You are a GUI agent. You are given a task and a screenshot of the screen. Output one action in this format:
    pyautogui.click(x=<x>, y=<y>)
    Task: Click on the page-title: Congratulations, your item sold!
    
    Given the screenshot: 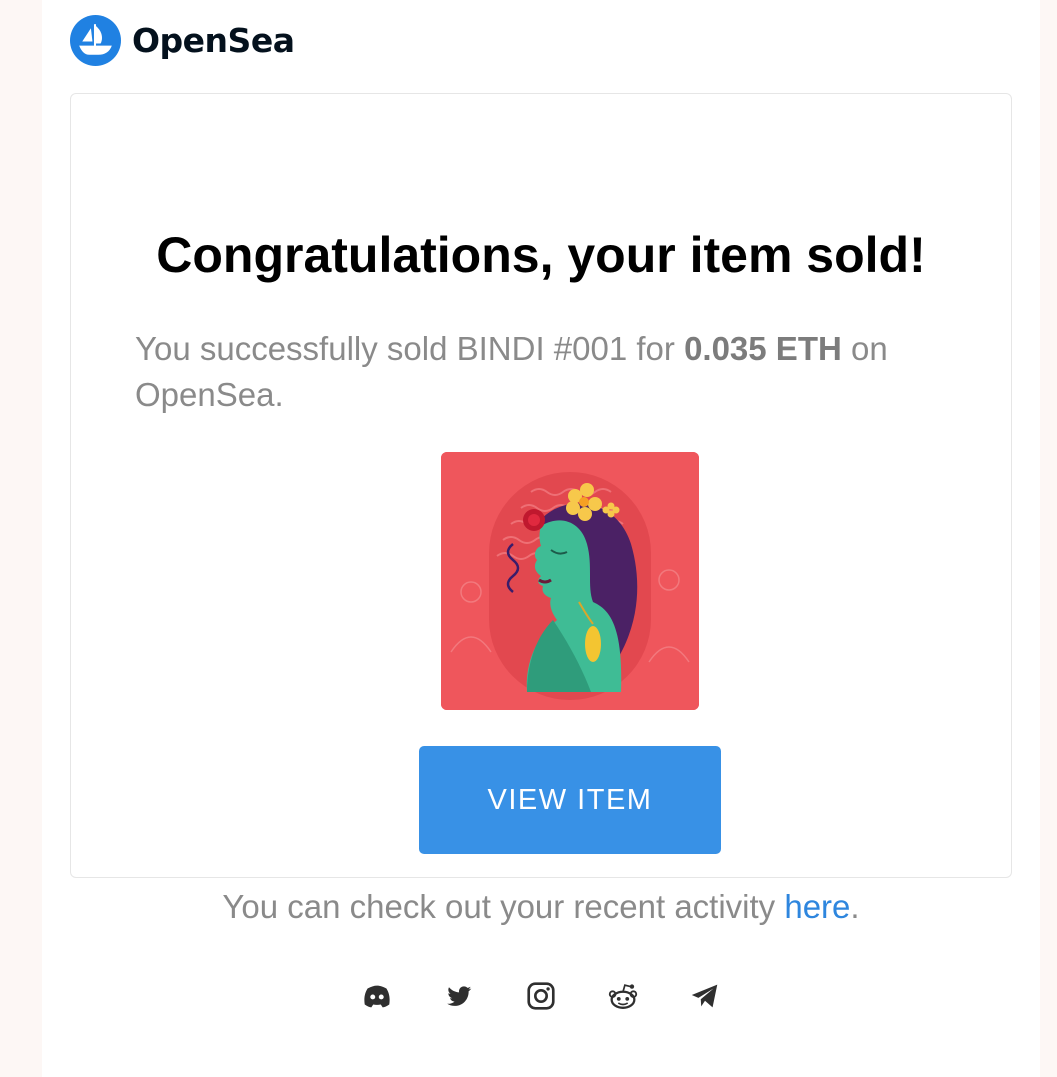 What is the action you would take?
    pyautogui.click(x=541, y=255)
    